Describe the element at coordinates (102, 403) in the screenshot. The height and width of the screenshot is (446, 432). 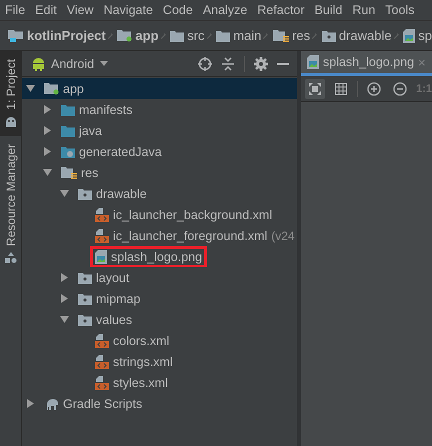
I see `tree-label: Gradle Scripts` at that location.